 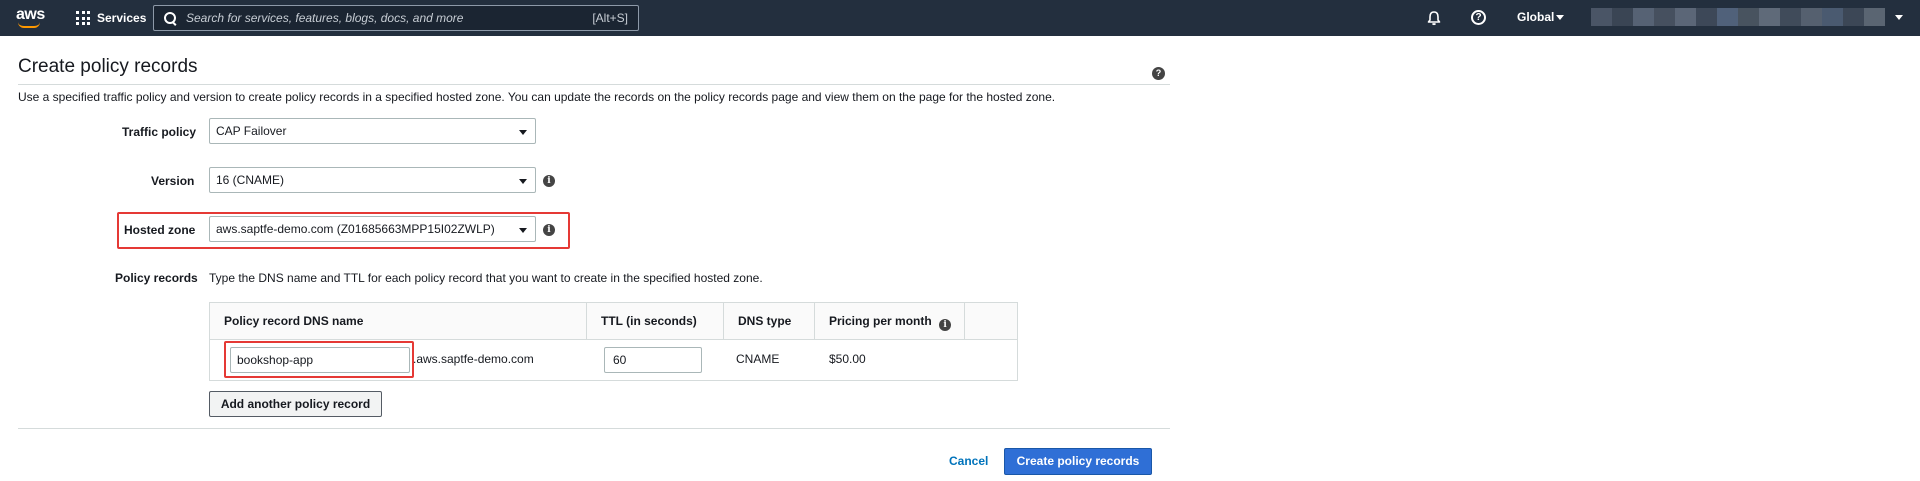 I want to click on cancel-button: Cancel, so click(x=968, y=461).